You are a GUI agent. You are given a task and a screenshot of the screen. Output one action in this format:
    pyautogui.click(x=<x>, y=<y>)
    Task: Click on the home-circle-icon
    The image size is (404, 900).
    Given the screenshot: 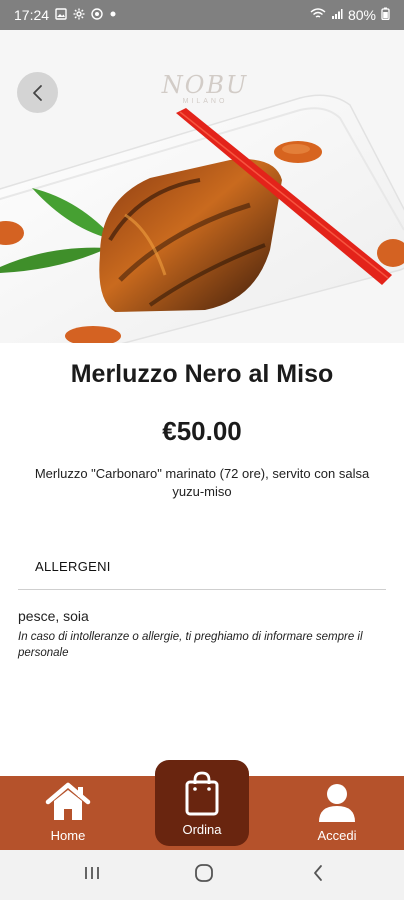 What is the action you would take?
    pyautogui.click(x=204, y=875)
    